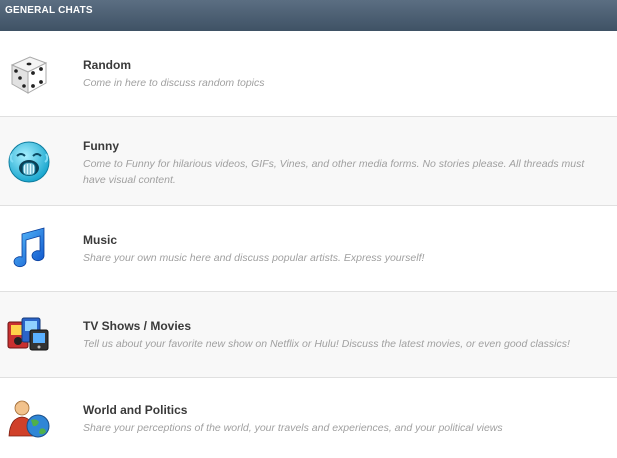 The height and width of the screenshot is (458, 617). I want to click on section-title: GENERAL CHATS, so click(49, 10).